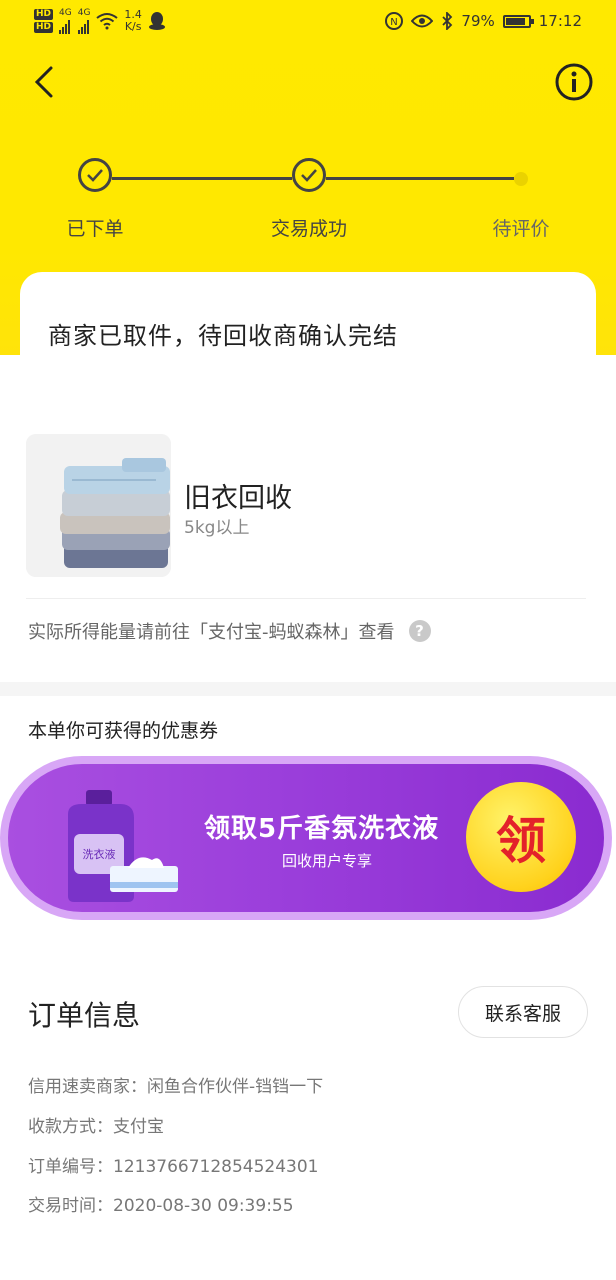  I want to click on status-time: 17:12, so click(560, 21).